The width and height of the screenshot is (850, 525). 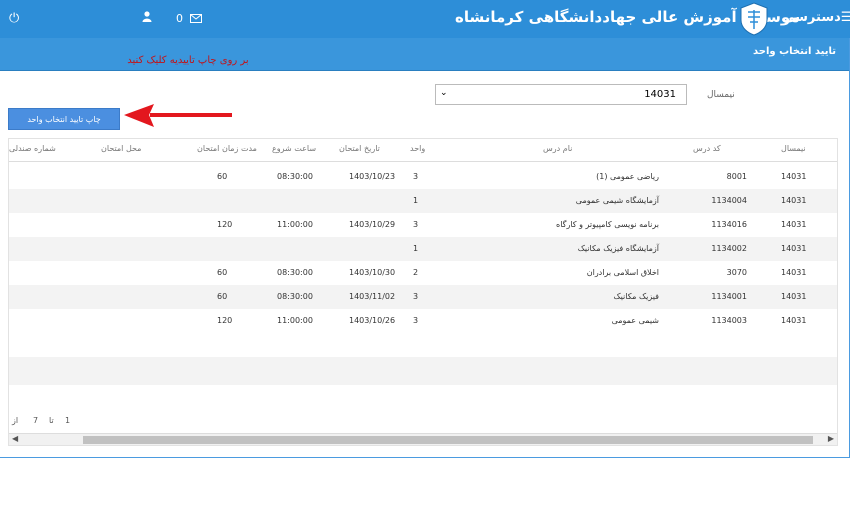 What do you see at coordinates (845, 17) in the screenshot?
I see `hamburger-icon: ☰` at bounding box center [845, 17].